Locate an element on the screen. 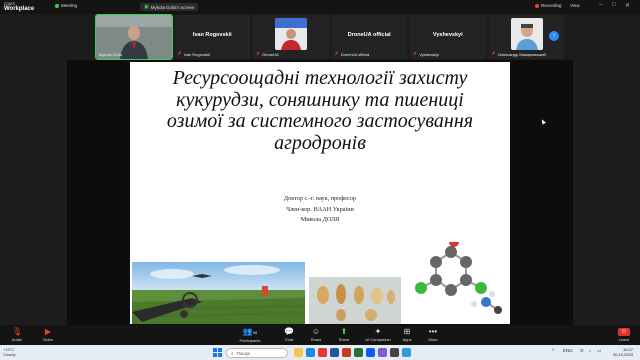 This screenshot has width=640, height=360. chat-icon: 💬 is located at coordinates (289, 331).